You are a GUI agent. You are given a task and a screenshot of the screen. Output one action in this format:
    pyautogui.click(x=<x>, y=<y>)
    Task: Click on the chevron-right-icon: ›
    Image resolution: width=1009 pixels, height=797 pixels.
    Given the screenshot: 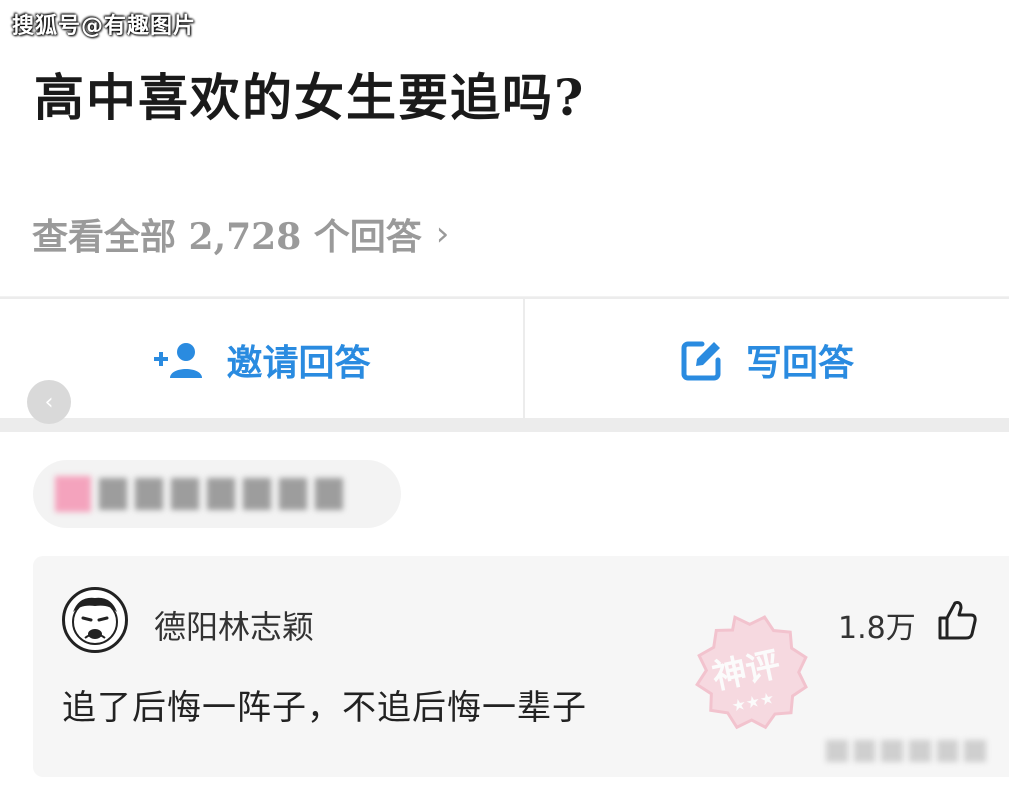 What is the action you would take?
    pyautogui.click(x=442, y=234)
    